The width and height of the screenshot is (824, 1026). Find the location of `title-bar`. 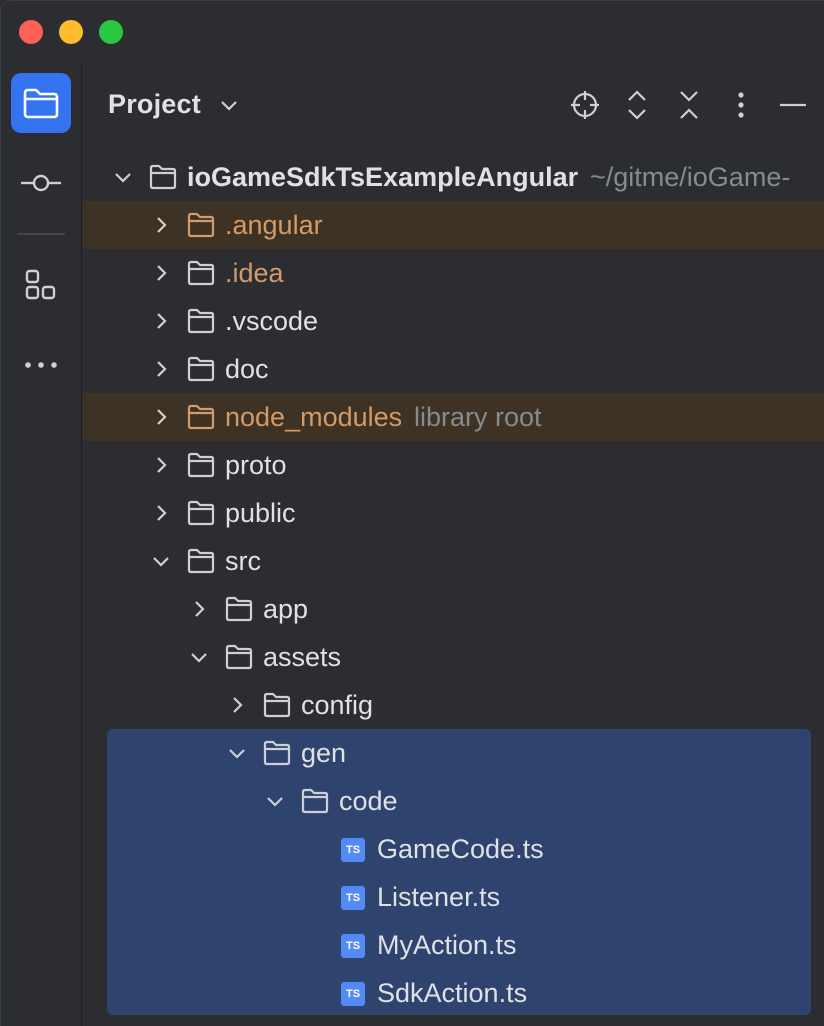

title-bar is located at coordinates (412, 32).